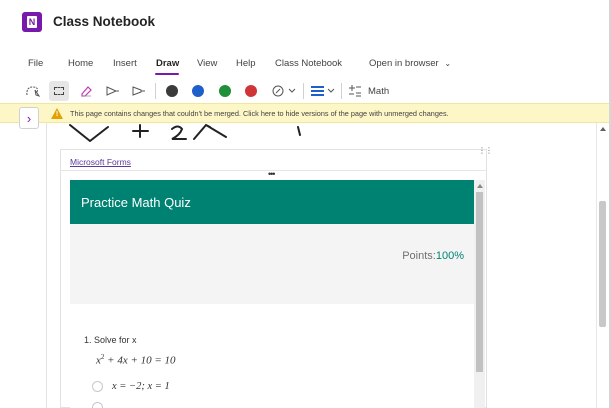 The height and width of the screenshot is (408, 611). I want to click on onenote-logo-icon: N, so click(32, 22).